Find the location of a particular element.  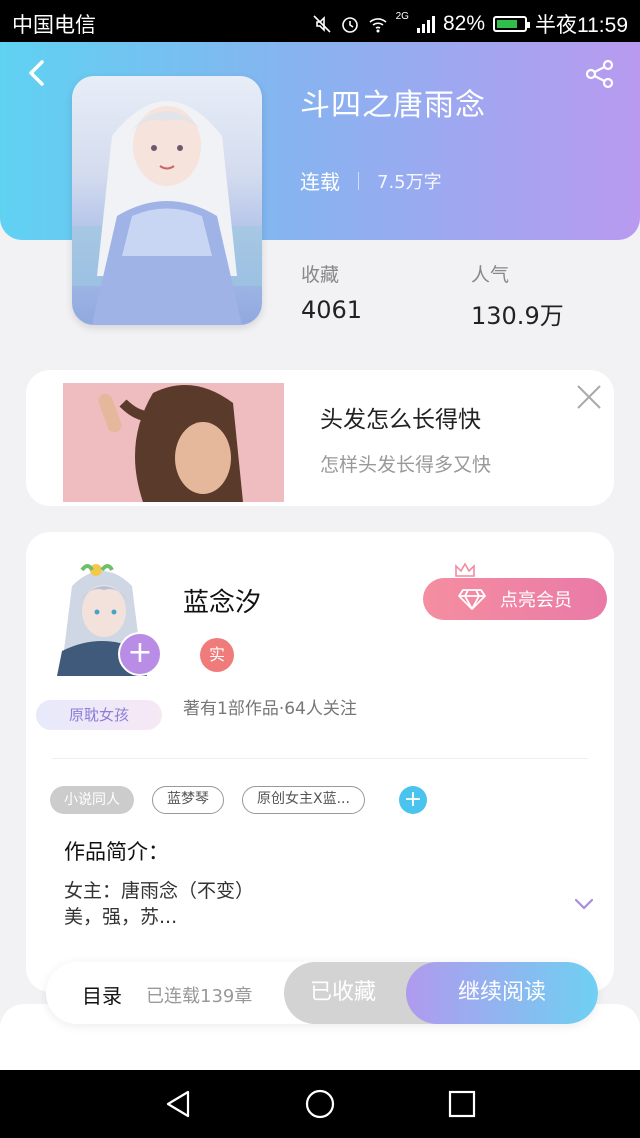

back-icon is located at coordinates (37, 73).